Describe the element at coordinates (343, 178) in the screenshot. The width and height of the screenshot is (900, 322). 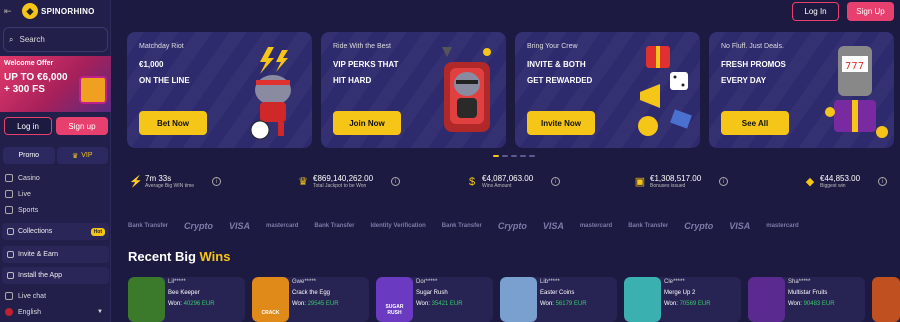
I see `stat-value: €869,140,262.00` at that location.